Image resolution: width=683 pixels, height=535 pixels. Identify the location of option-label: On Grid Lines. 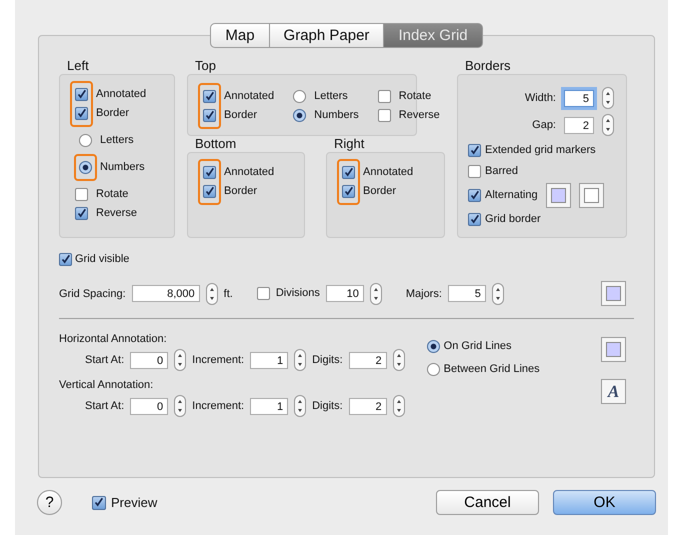
(478, 346).